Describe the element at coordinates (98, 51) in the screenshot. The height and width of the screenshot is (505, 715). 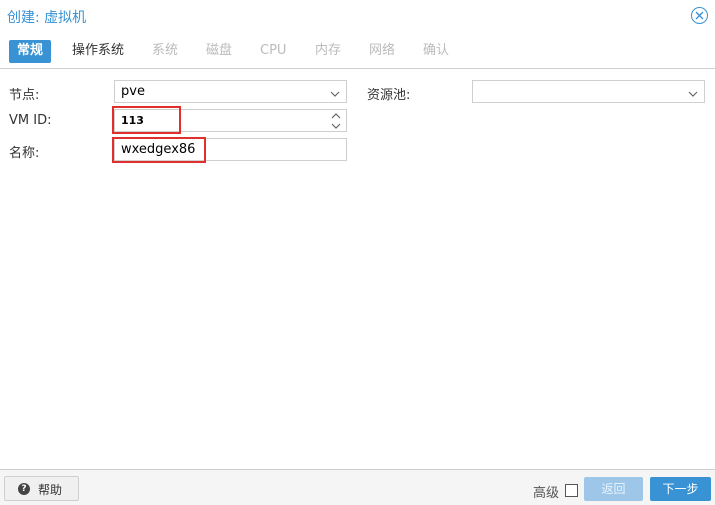
I see `tab-os: 操作系统` at that location.